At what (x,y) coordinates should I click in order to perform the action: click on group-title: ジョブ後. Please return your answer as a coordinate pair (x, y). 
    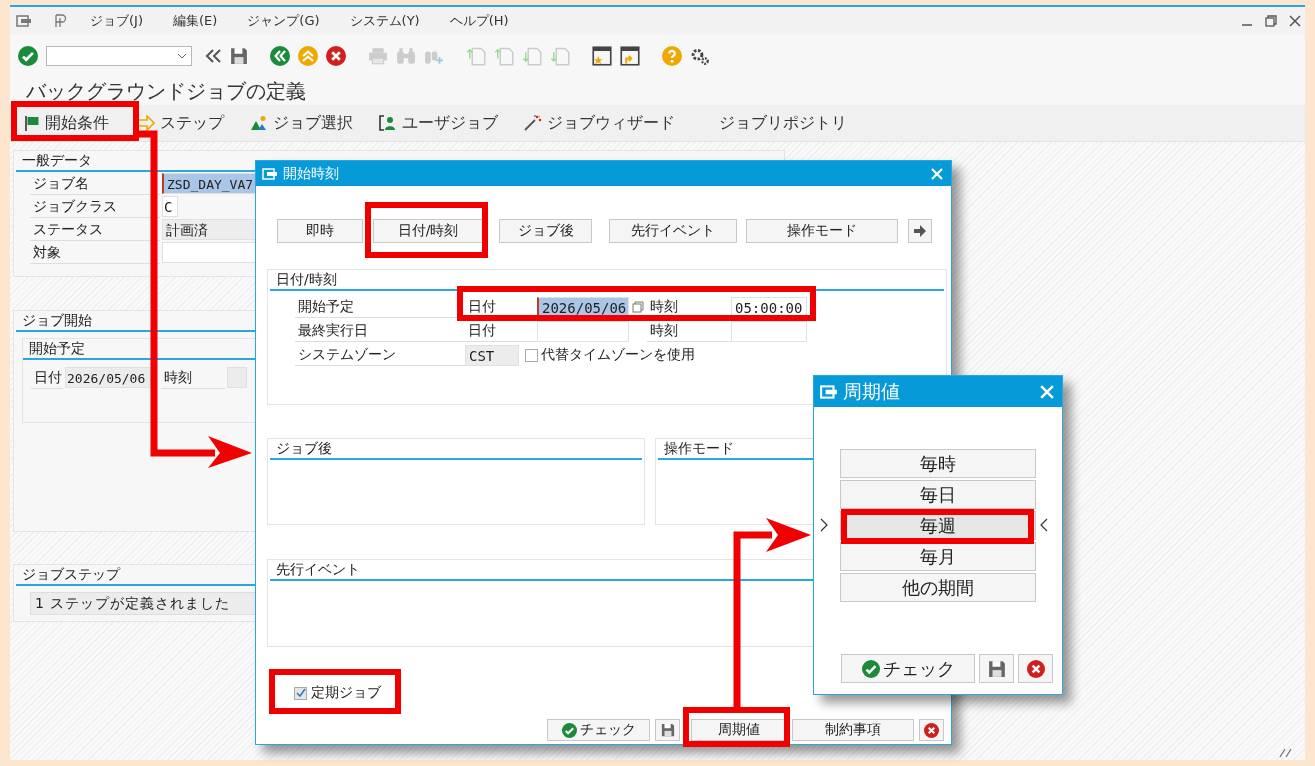
    Looking at the image, I should click on (456, 449).